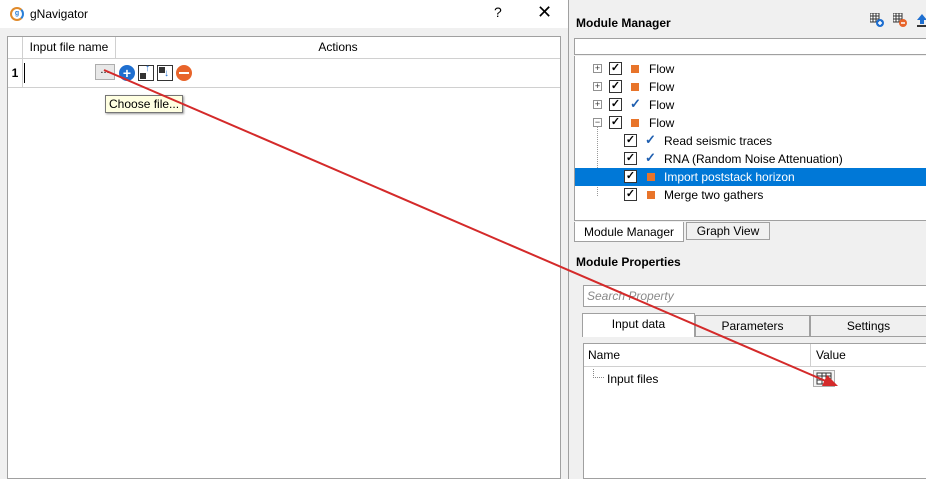 This screenshot has height=479, width=926. What do you see at coordinates (755, 355) in the screenshot?
I see `properties-header: Name Value` at bounding box center [755, 355].